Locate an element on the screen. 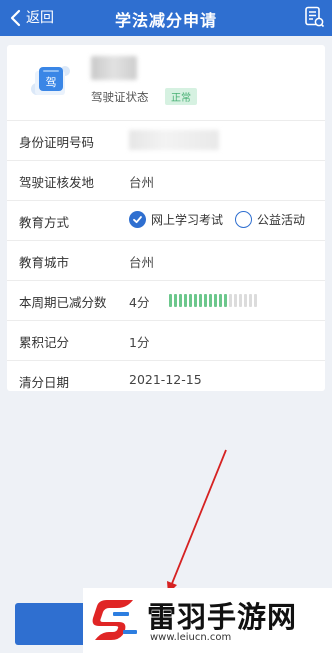 The height and width of the screenshot is (653, 332). watermark-logo-icon is located at coordinates (114, 620).